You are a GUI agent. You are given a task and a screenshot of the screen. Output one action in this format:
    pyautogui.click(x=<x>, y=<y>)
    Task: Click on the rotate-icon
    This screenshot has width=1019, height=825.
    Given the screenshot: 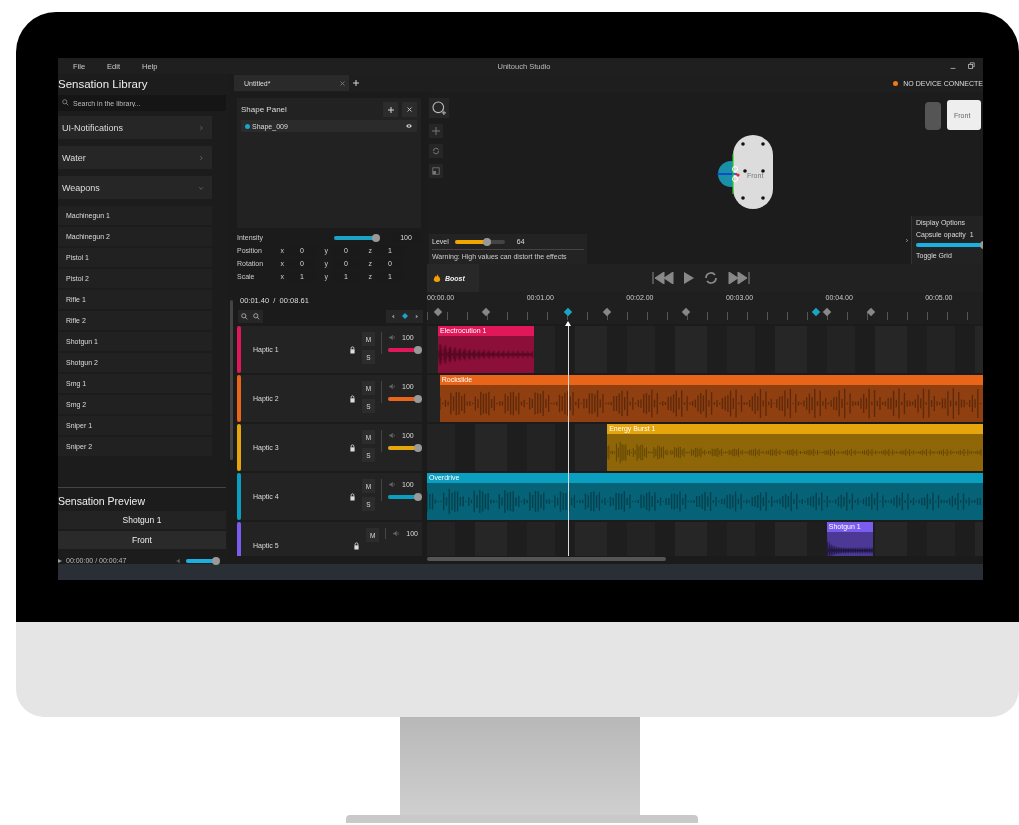 What is the action you would take?
    pyautogui.click(x=436, y=151)
    